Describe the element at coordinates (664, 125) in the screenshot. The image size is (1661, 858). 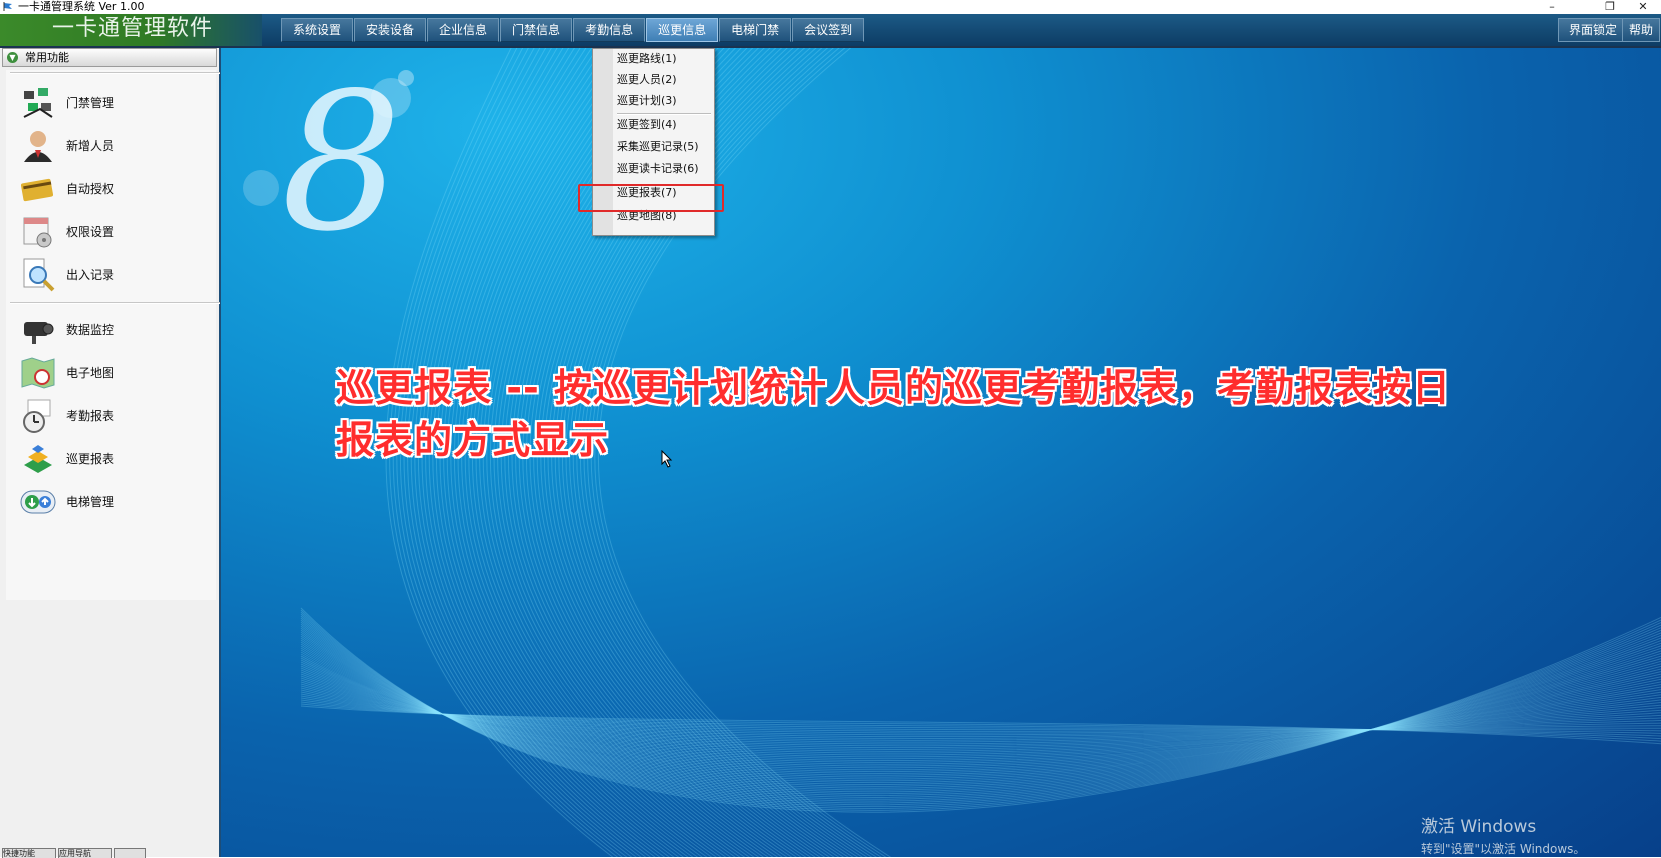
I see `menu-item-patrol-signin: 巡更签到(4)` at that location.